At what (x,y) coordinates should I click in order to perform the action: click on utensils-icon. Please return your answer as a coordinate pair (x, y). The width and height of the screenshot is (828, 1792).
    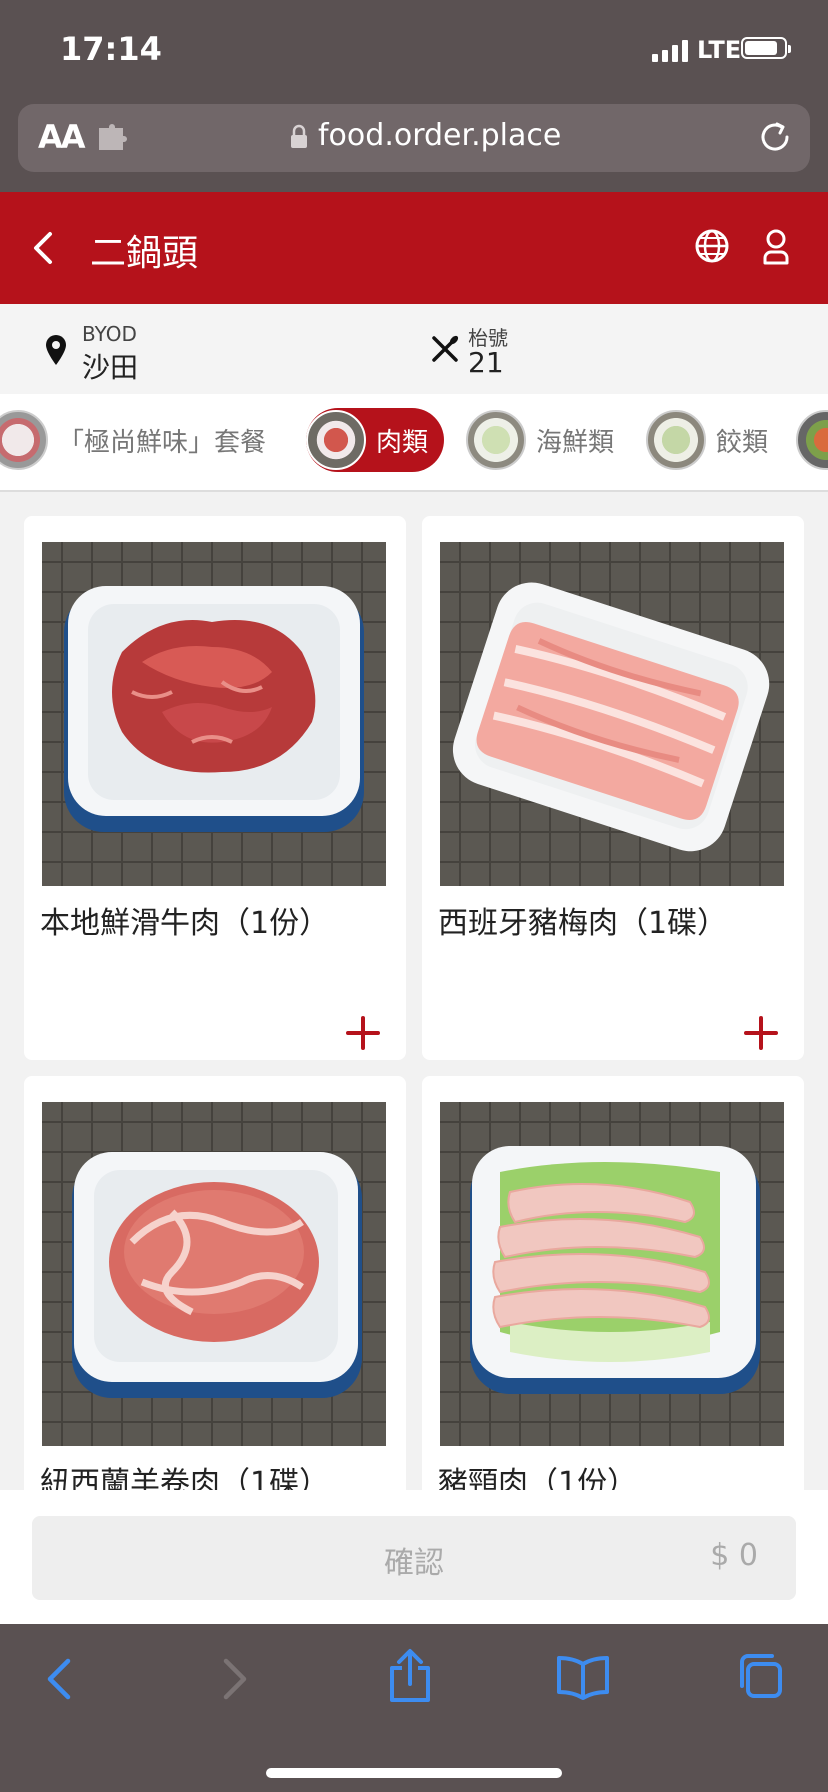
    Looking at the image, I should click on (445, 348).